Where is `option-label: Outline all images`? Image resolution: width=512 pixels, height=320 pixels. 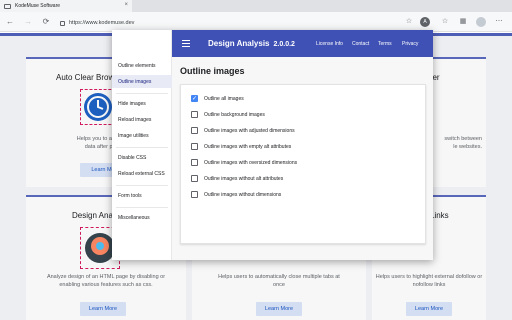
option-label: Outline all images is located at coordinates (224, 98).